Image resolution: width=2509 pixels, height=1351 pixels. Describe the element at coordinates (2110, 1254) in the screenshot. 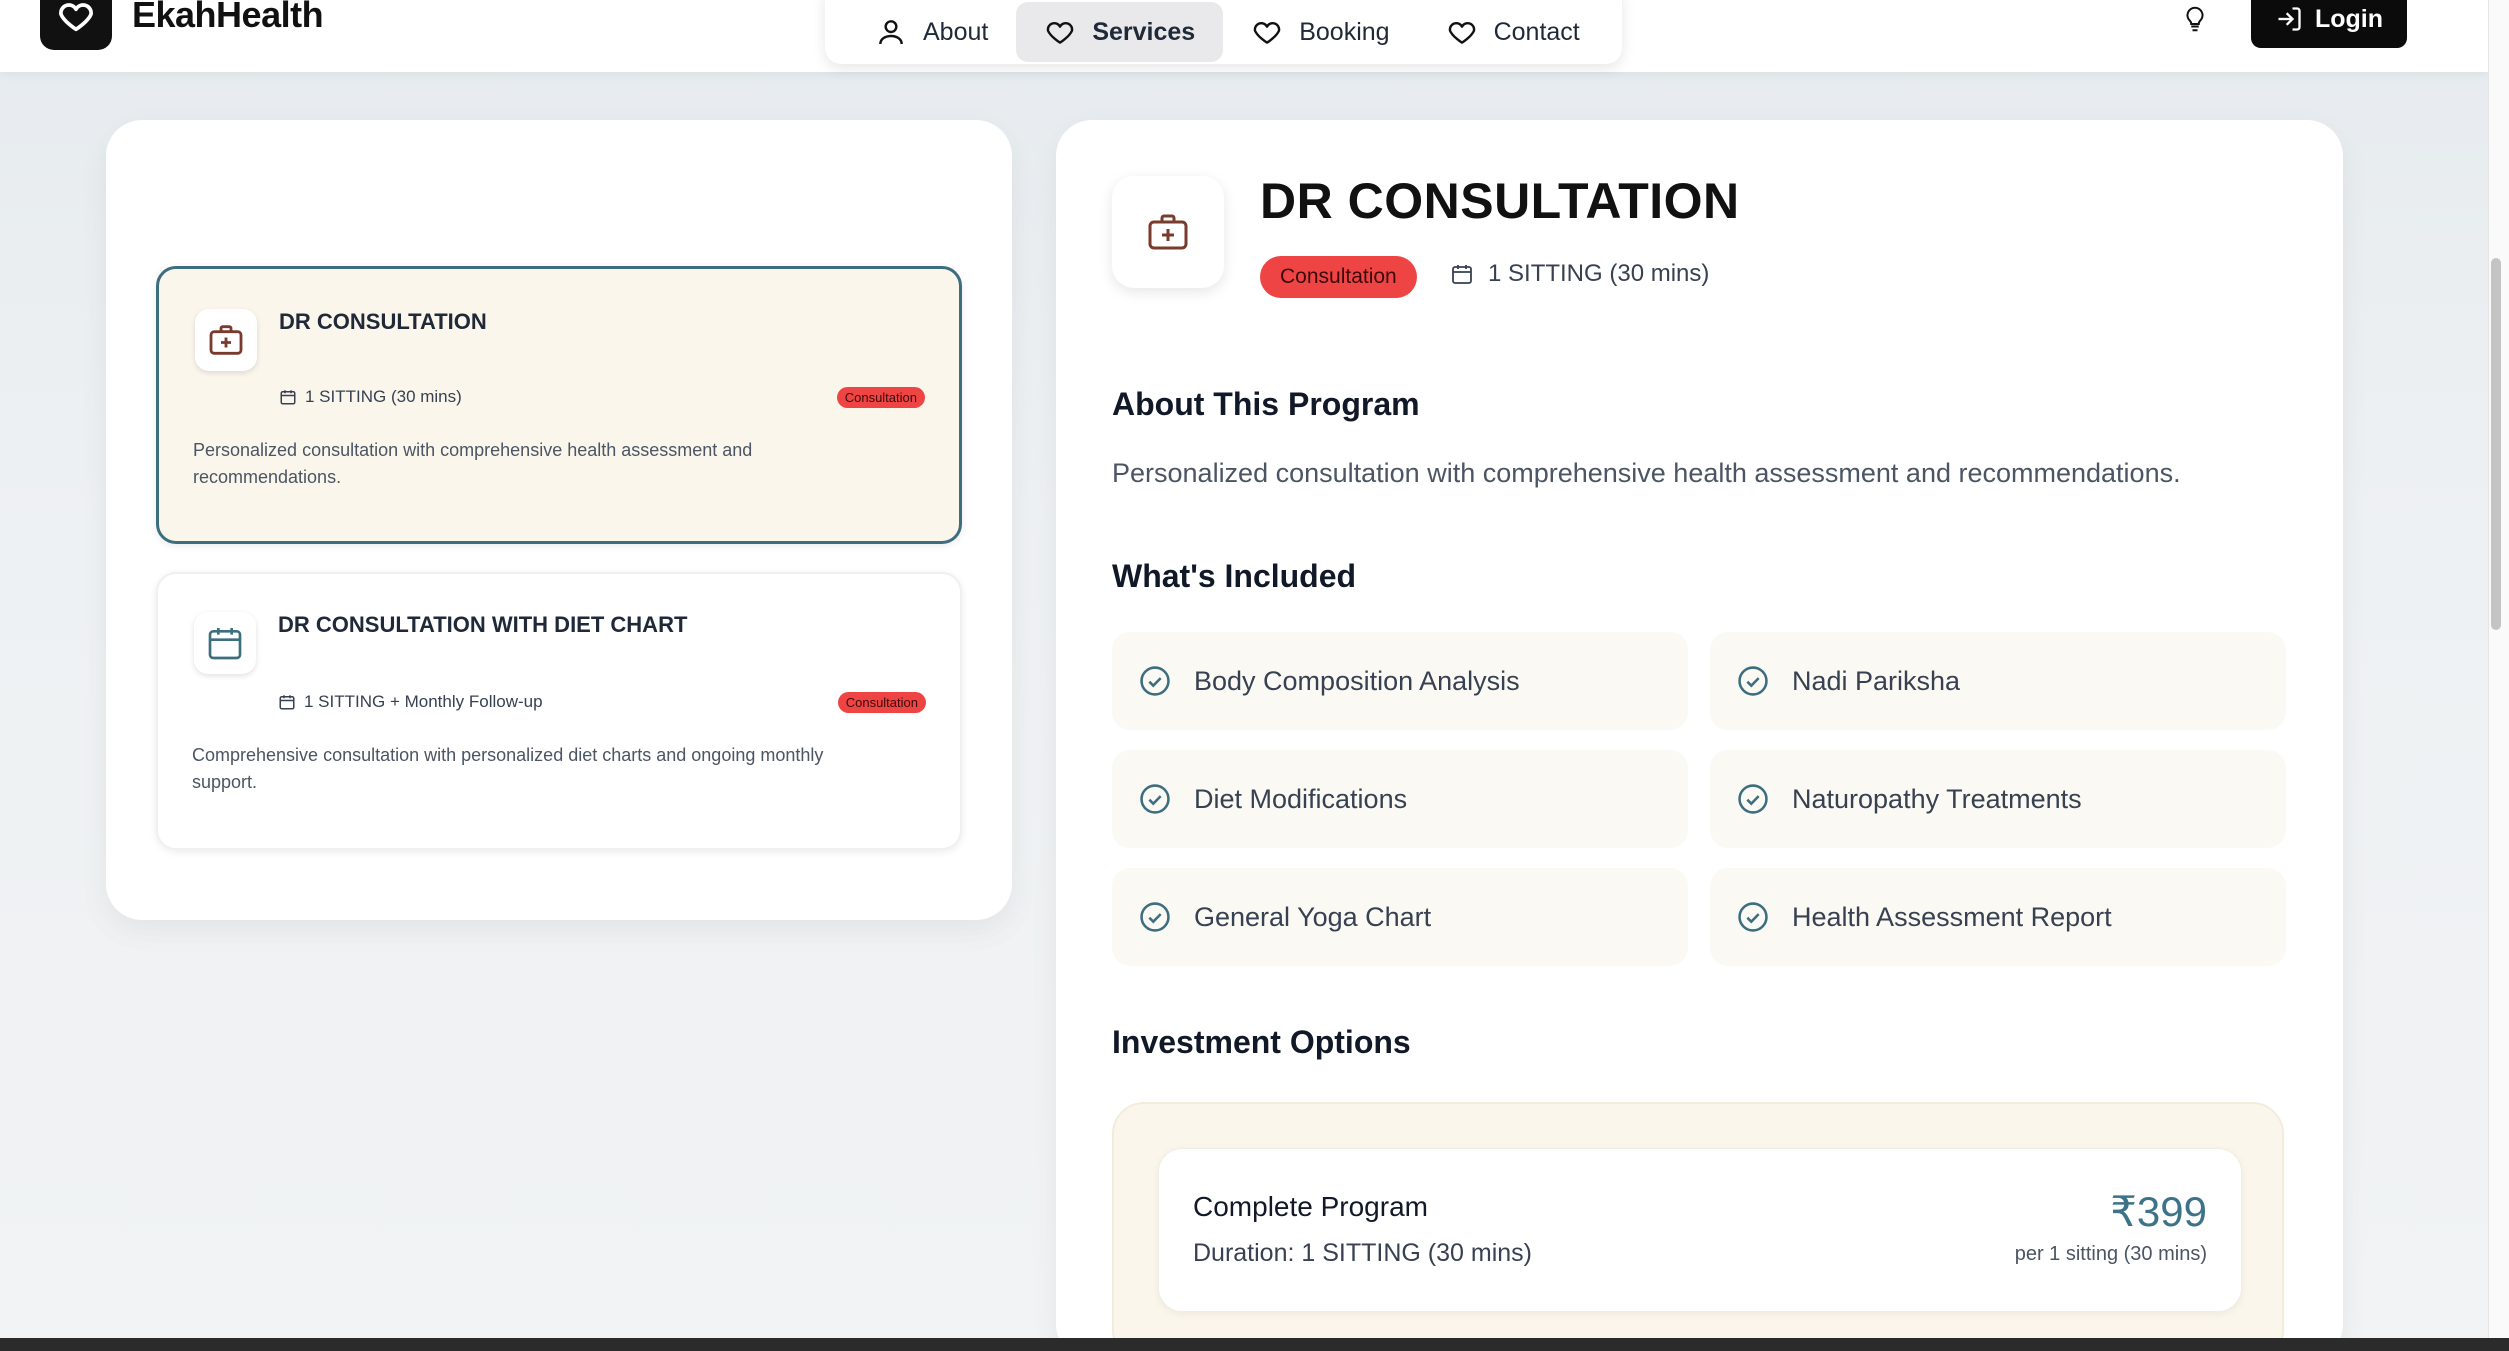

I see `option-price-unit: per 1 sitting (30 mins)` at that location.